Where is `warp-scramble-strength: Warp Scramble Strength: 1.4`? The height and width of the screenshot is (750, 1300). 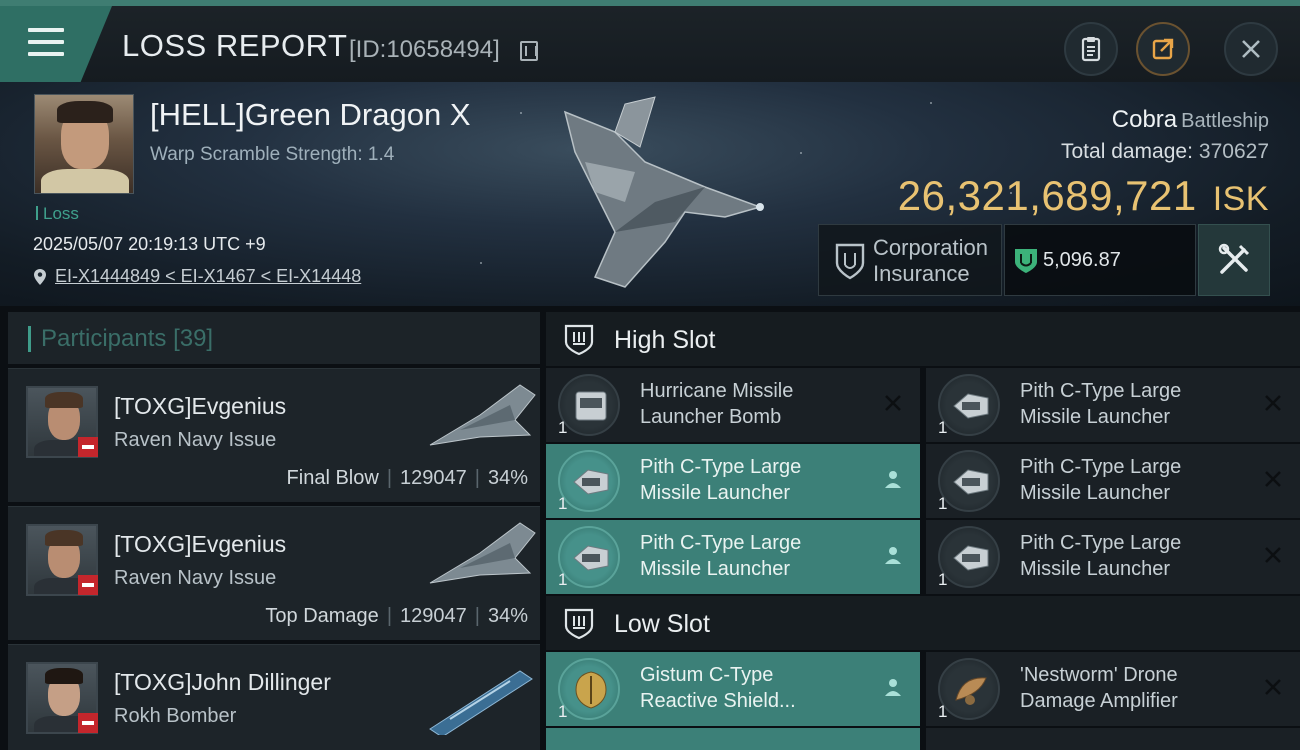 warp-scramble-strength: Warp Scramble Strength: 1.4 is located at coordinates (272, 154).